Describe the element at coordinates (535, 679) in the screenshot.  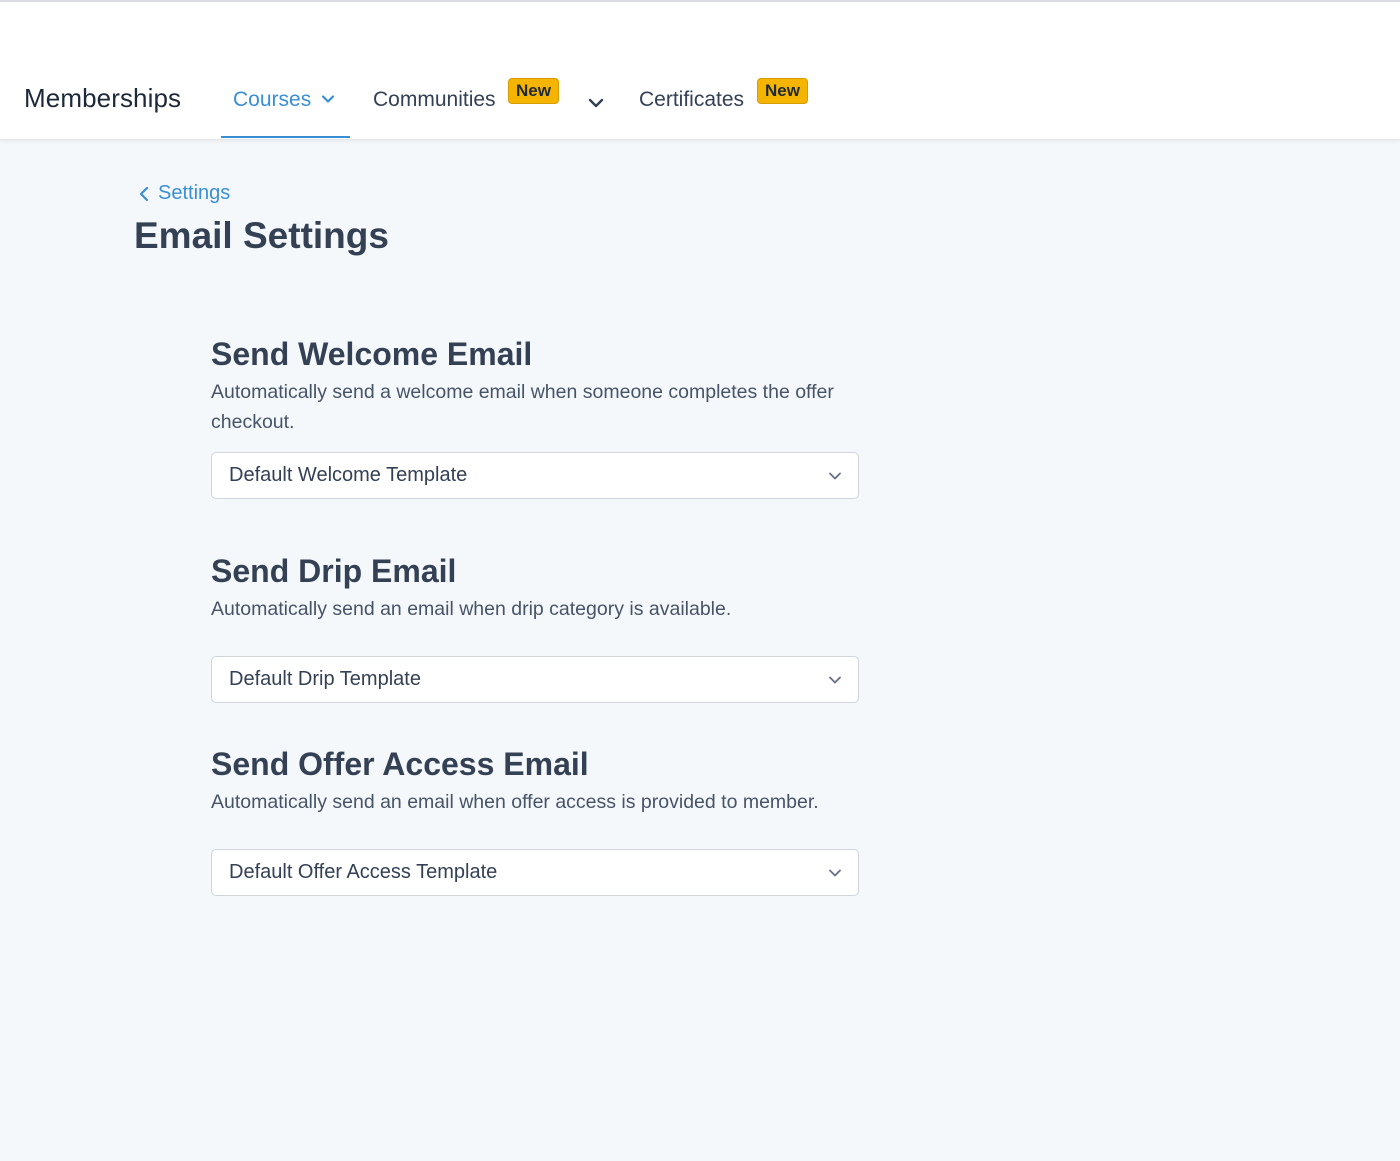
I see `drip-template-select: Default Drip Template` at that location.